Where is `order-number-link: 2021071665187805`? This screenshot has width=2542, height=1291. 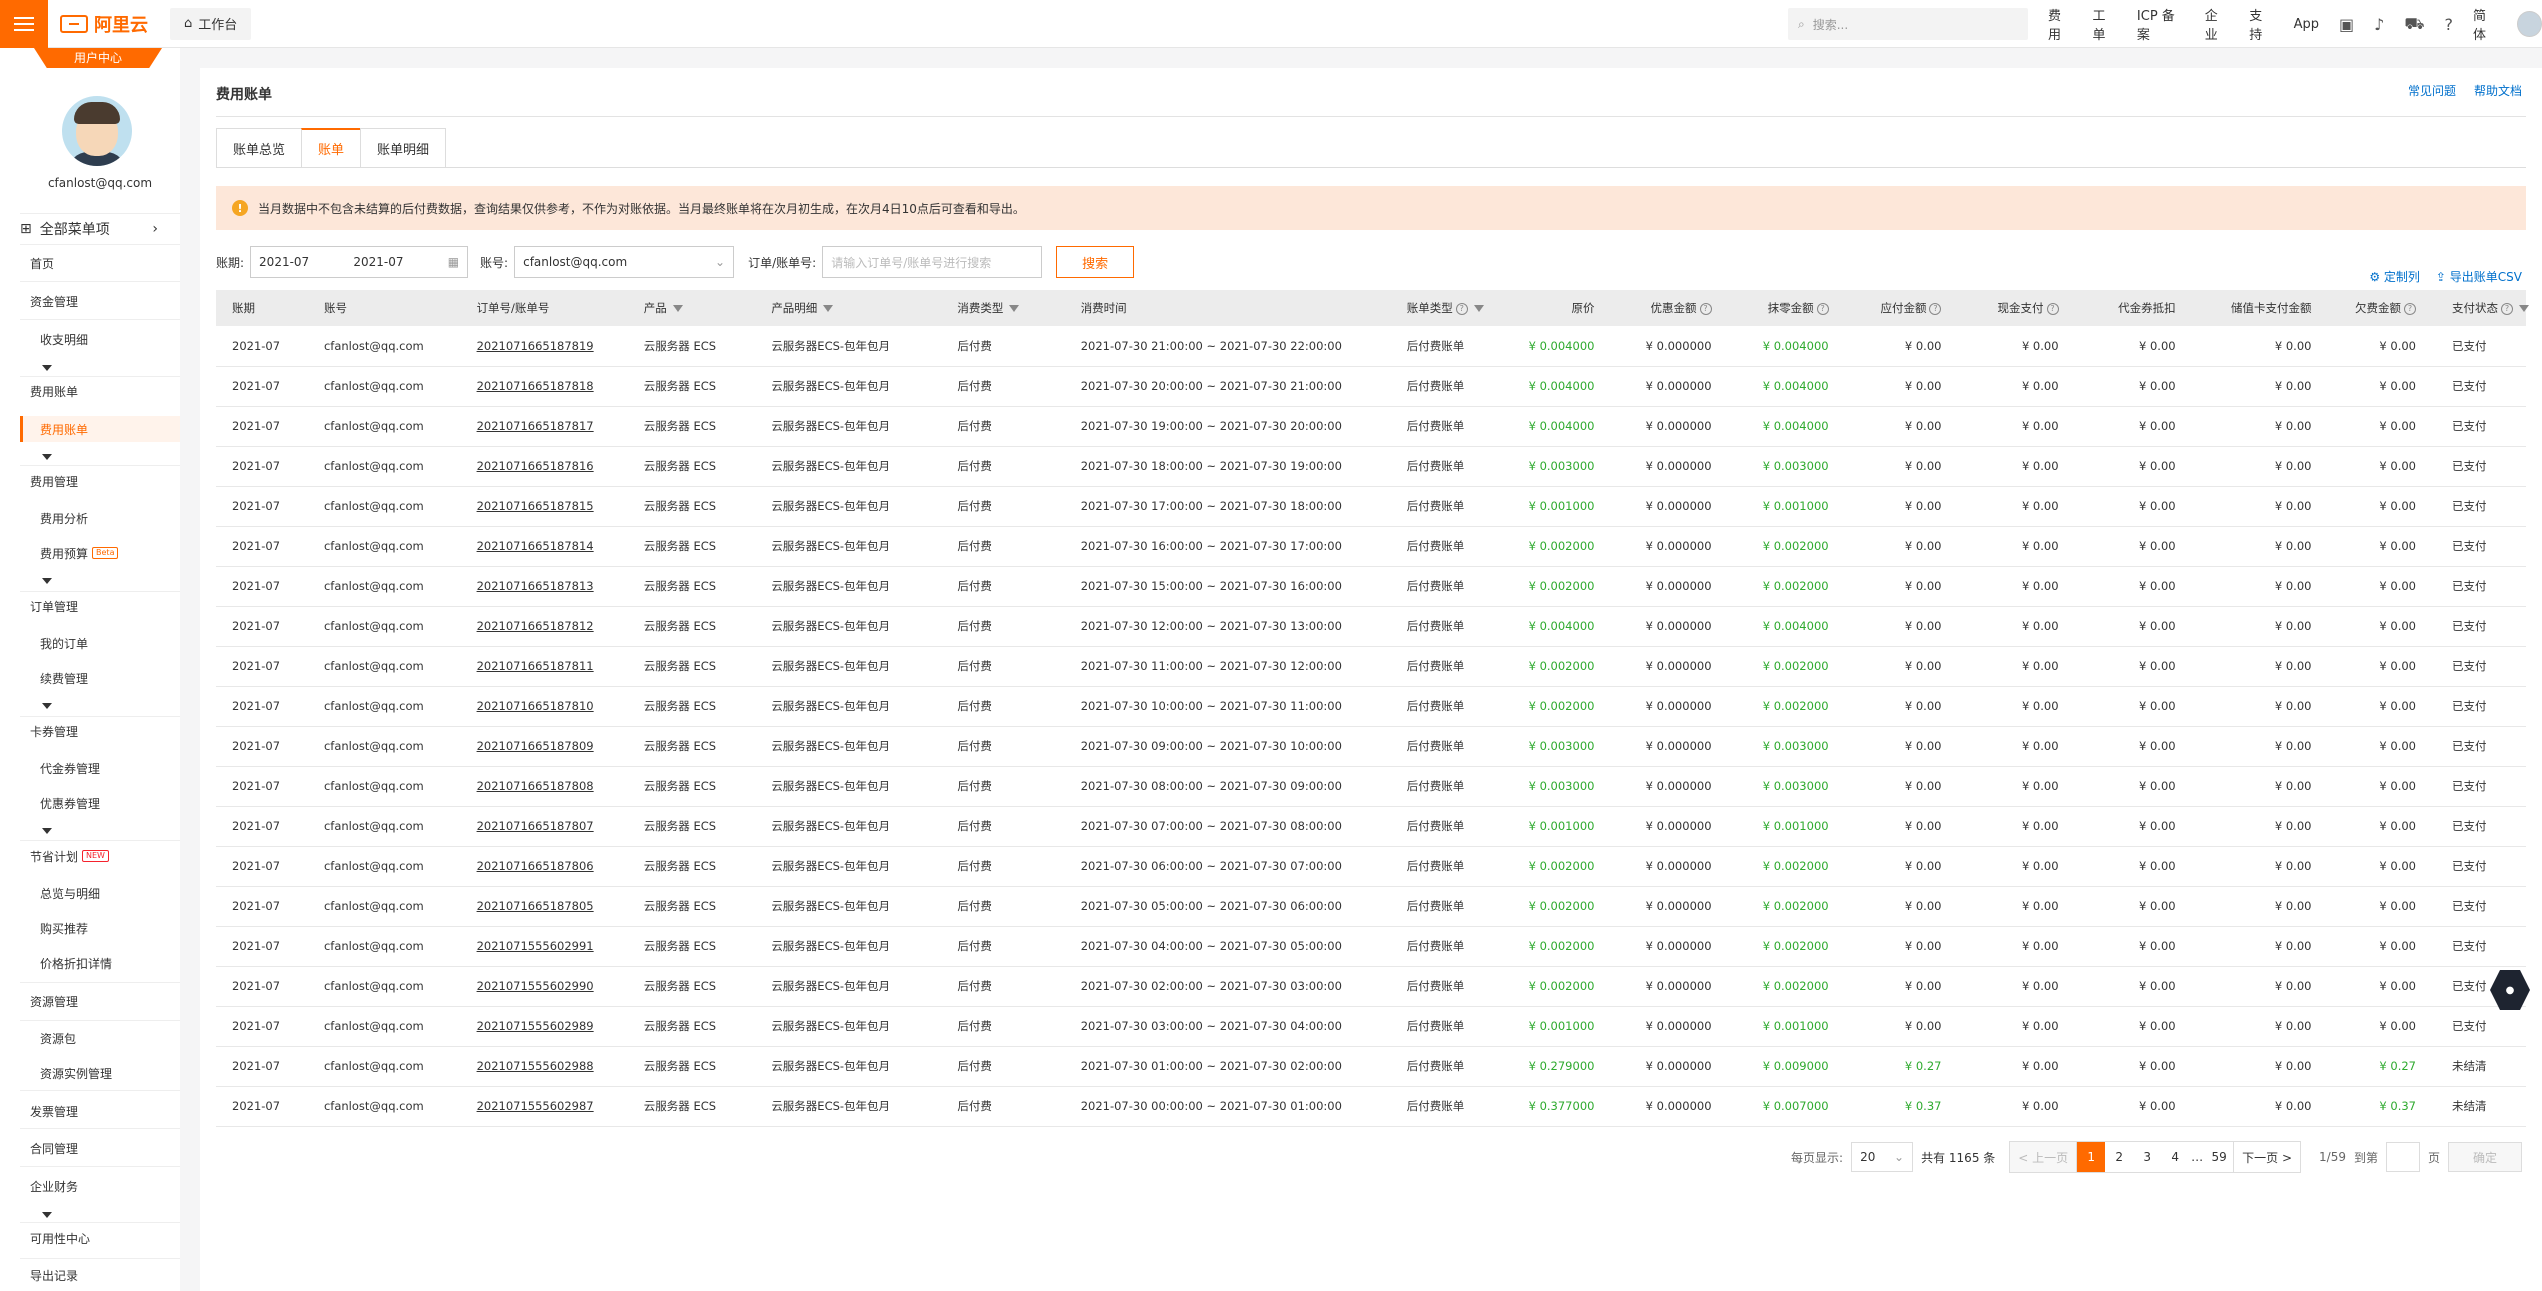
order-number-link: 2021071665187805 is located at coordinates (544, 906).